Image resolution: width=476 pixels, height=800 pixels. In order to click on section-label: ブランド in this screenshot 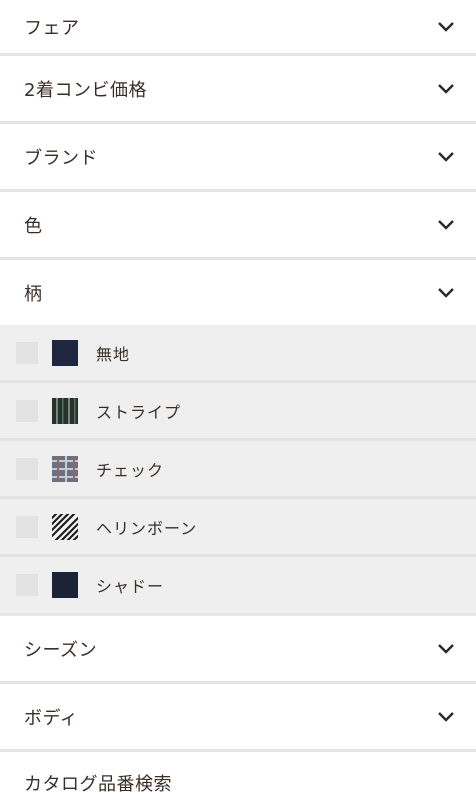, I will do `click(61, 158)`.